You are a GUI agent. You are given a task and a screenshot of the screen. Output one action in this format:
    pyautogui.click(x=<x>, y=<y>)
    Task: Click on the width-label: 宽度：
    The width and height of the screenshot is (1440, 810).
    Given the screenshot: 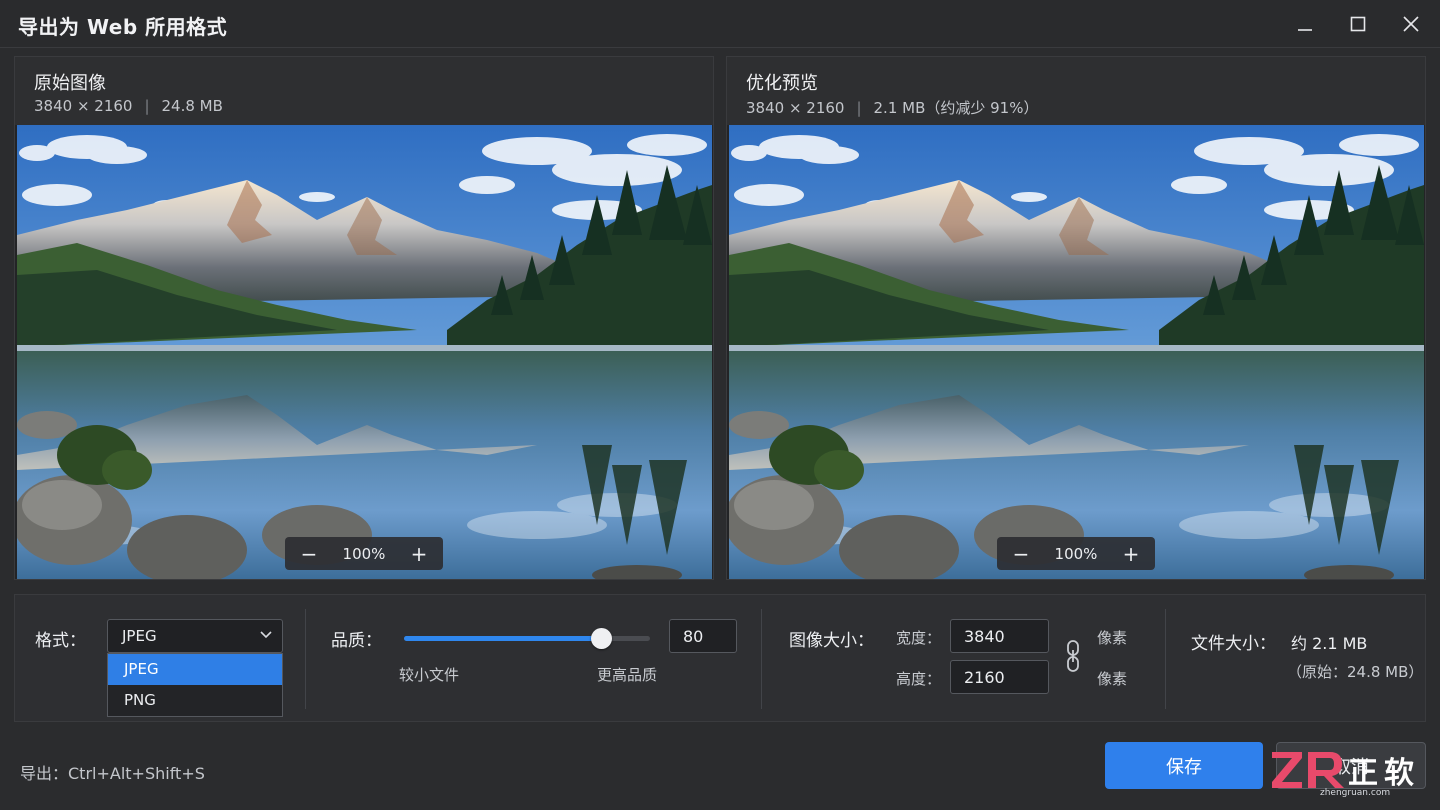 What is the action you would take?
    pyautogui.click(x=919, y=638)
    